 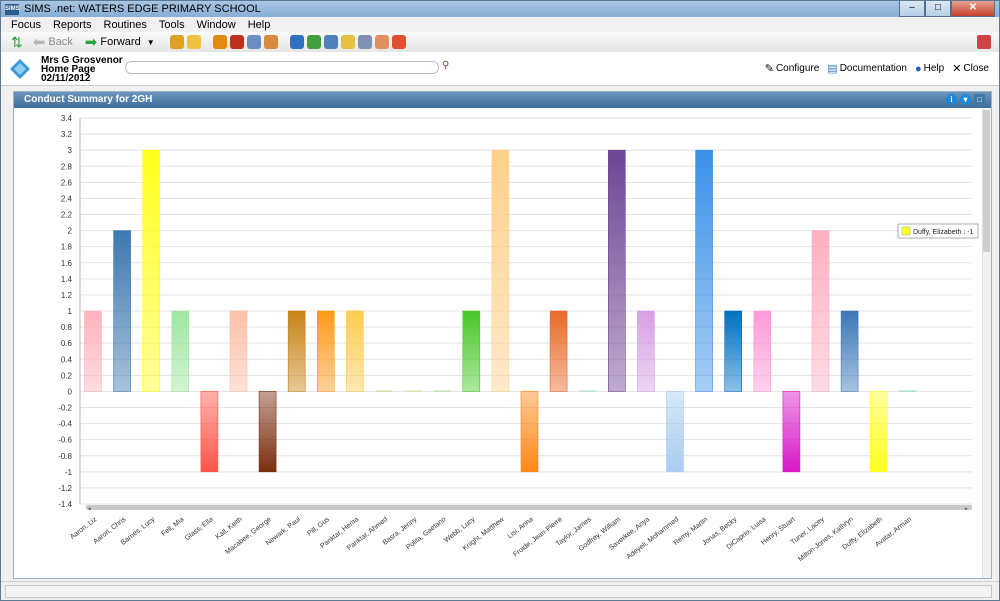 I want to click on y-tick-label: 0.6, so click(x=67, y=343).